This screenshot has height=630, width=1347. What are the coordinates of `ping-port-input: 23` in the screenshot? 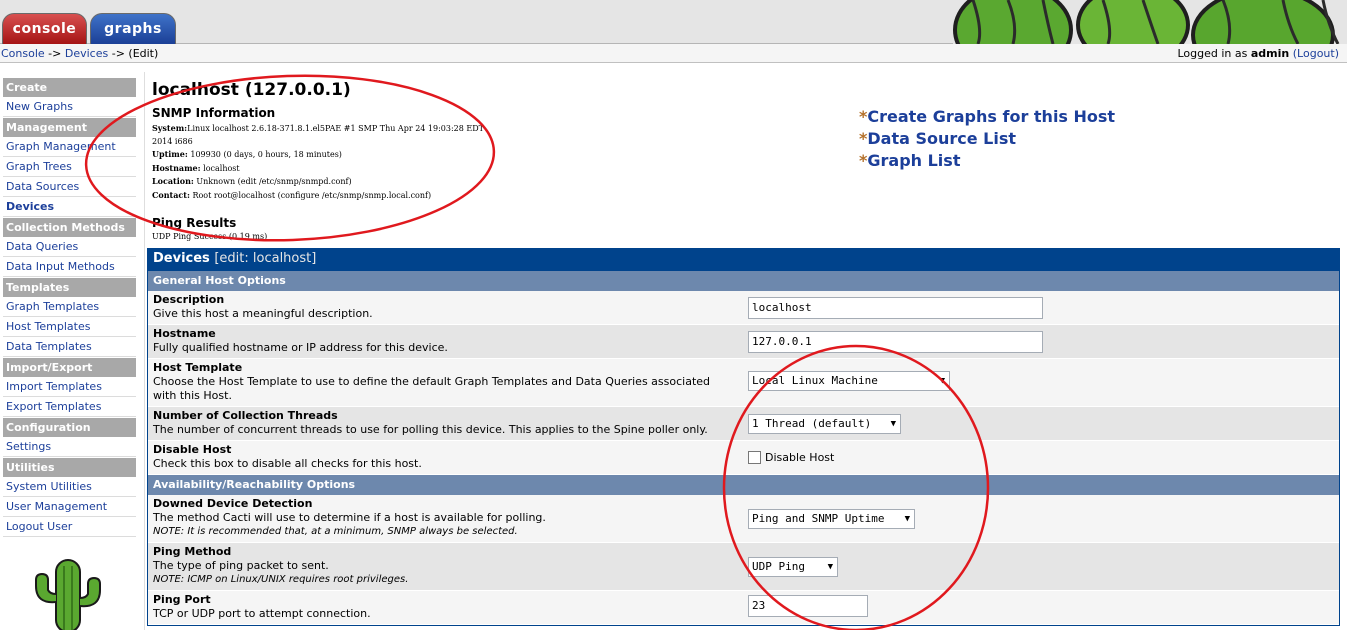 It's located at (808, 606).